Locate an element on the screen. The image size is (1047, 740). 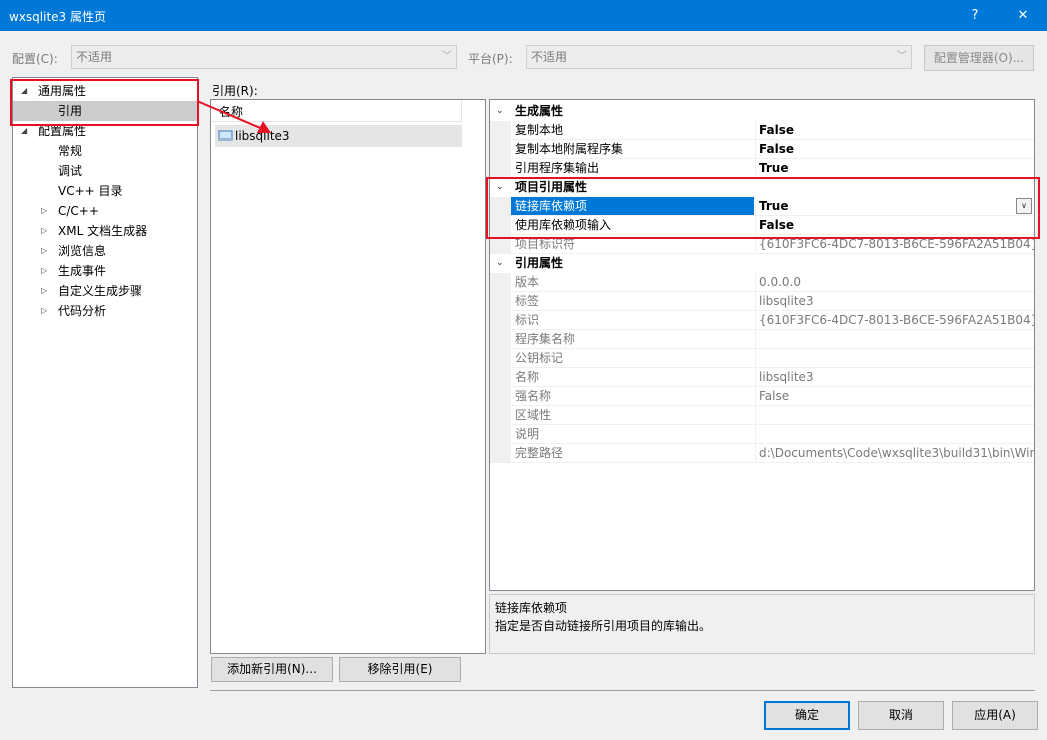
property-name: 标签 is located at coordinates (632, 301).